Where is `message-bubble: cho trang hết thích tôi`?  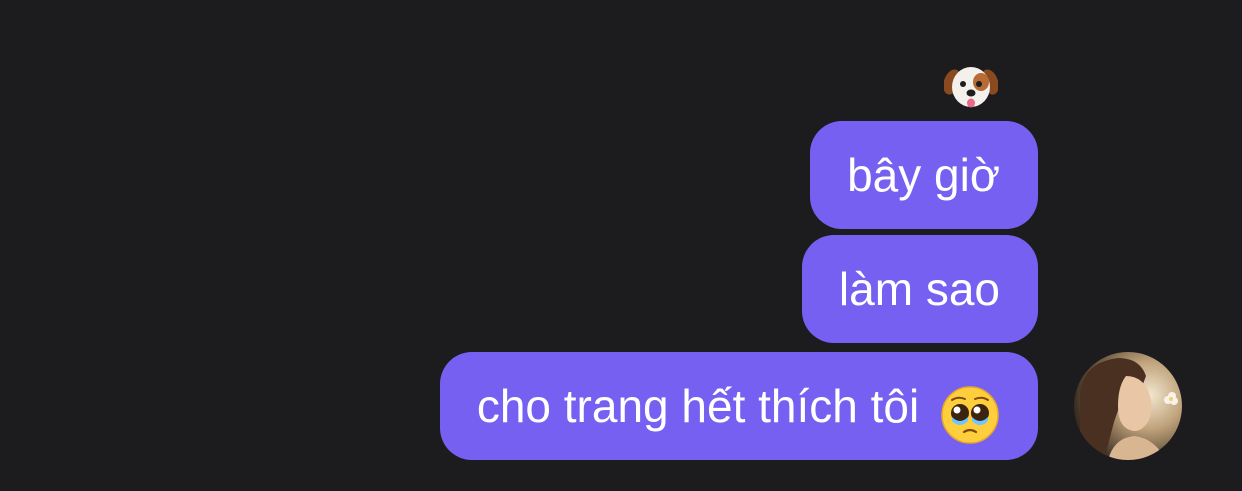 message-bubble: cho trang hết thích tôi is located at coordinates (738, 406).